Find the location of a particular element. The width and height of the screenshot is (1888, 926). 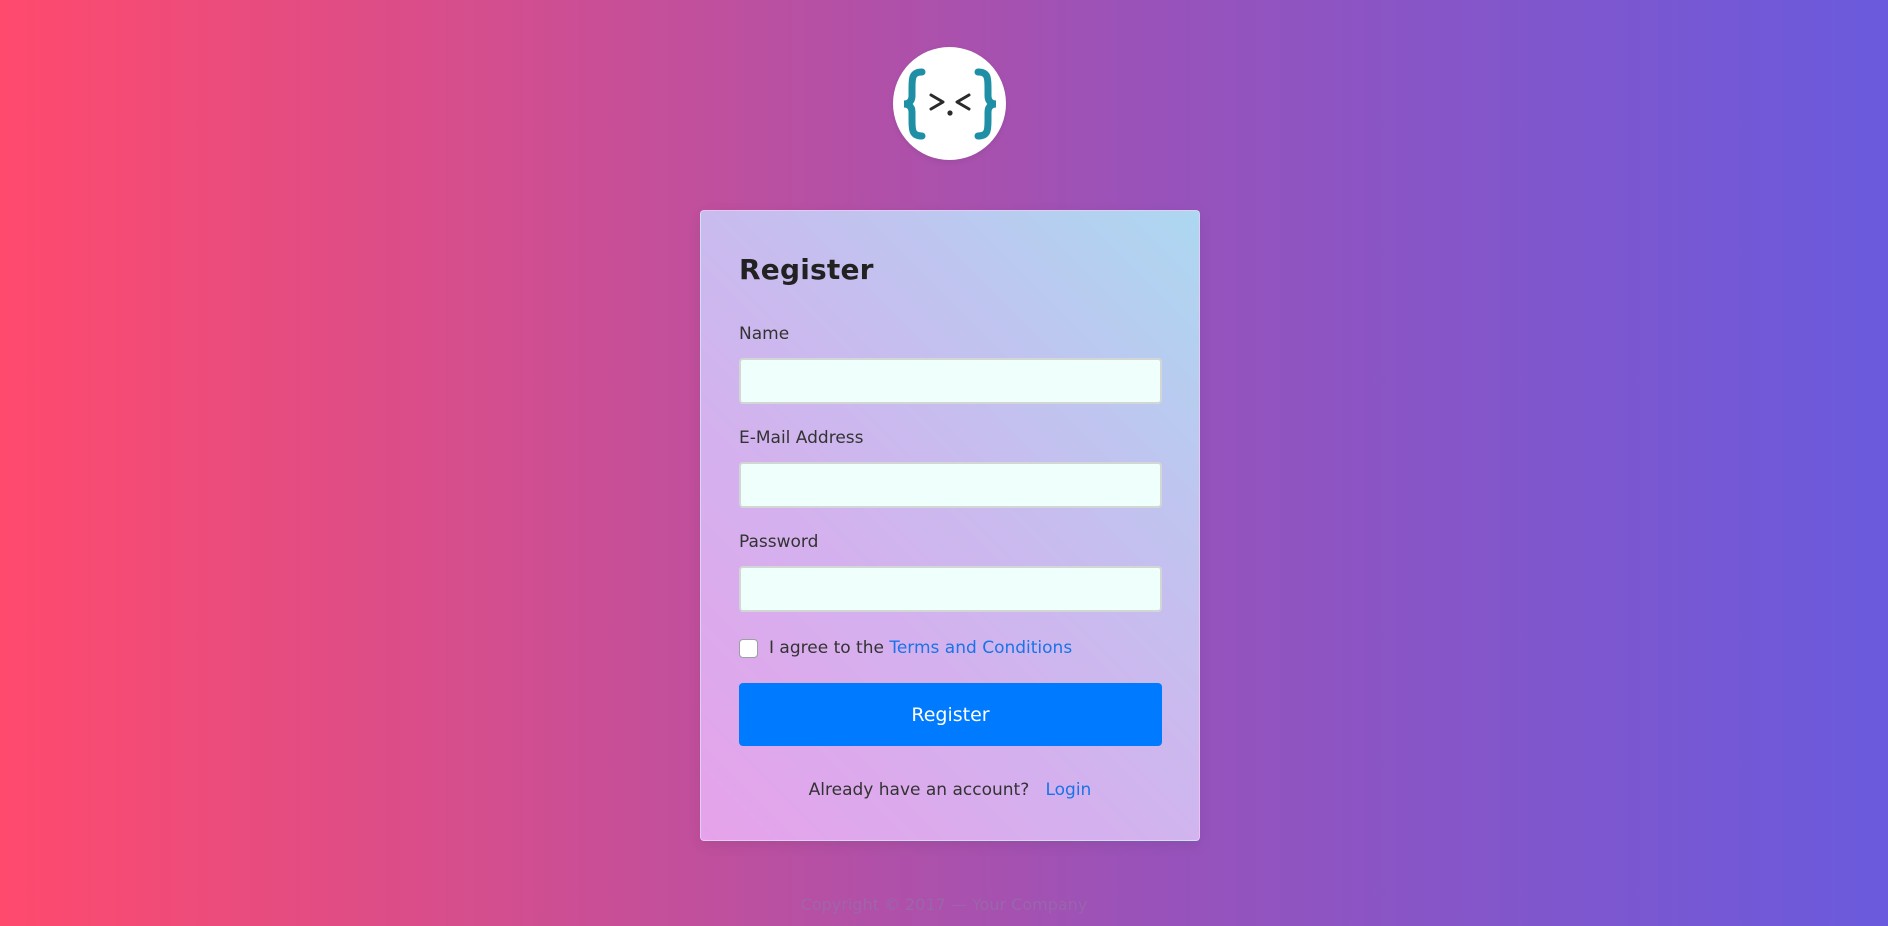

login-prompt: Already have an account? Login is located at coordinates (950, 790).